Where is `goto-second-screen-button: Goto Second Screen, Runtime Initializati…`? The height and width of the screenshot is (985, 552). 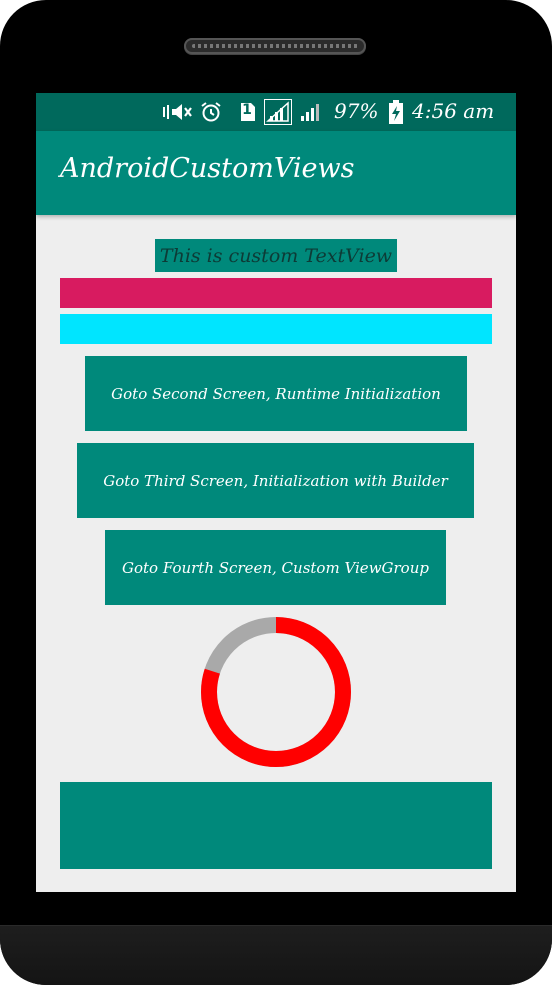
goto-second-screen-button: Goto Second Screen, Runtime Initializati… is located at coordinates (276, 393).